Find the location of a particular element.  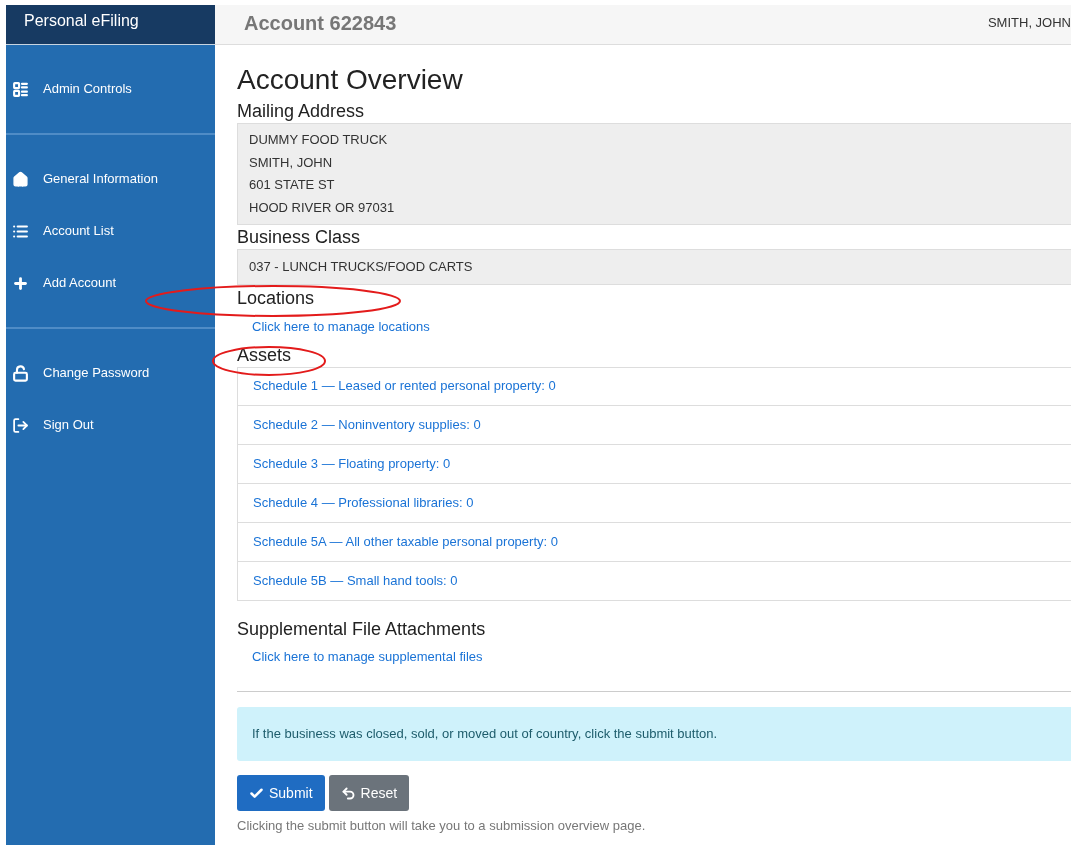

nav-item: Add Account is located at coordinates (110, 283).